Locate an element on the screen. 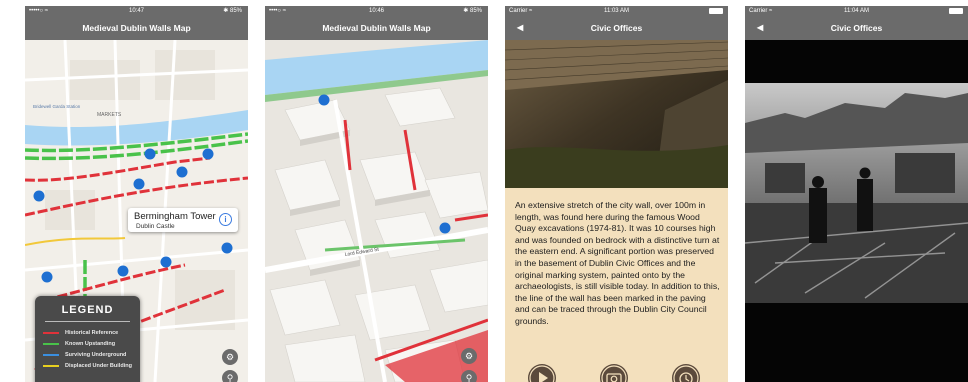  status-bar: •••••○ ≈ 10:47 ✱ 85% is located at coordinates (136, 11).